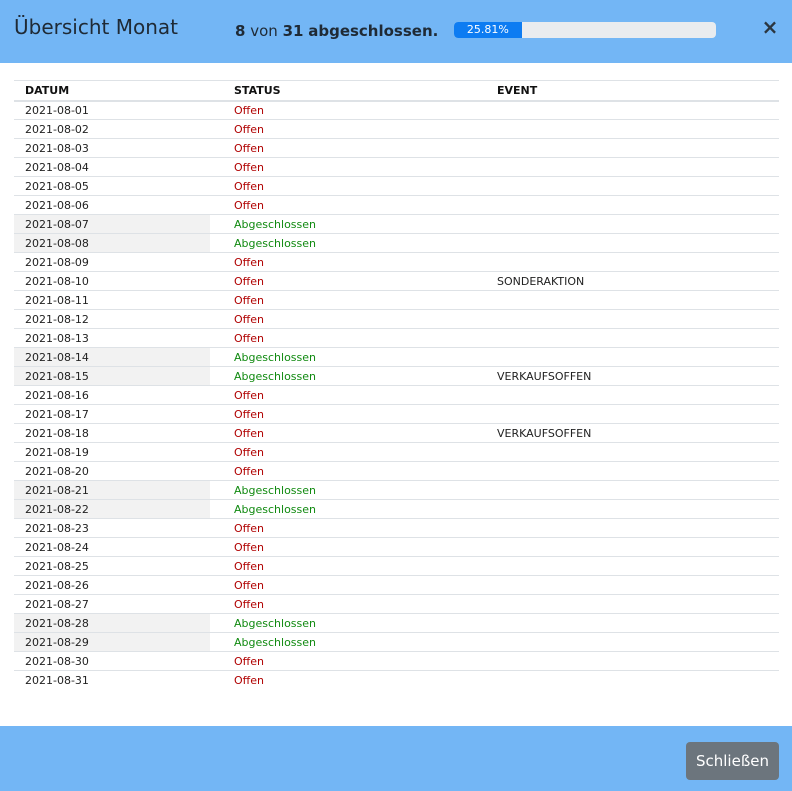 This screenshot has height=791, width=792. Describe the element at coordinates (396, 604) in the screenshot. I see `table-row: 2021-08-27 Offen` at that location.